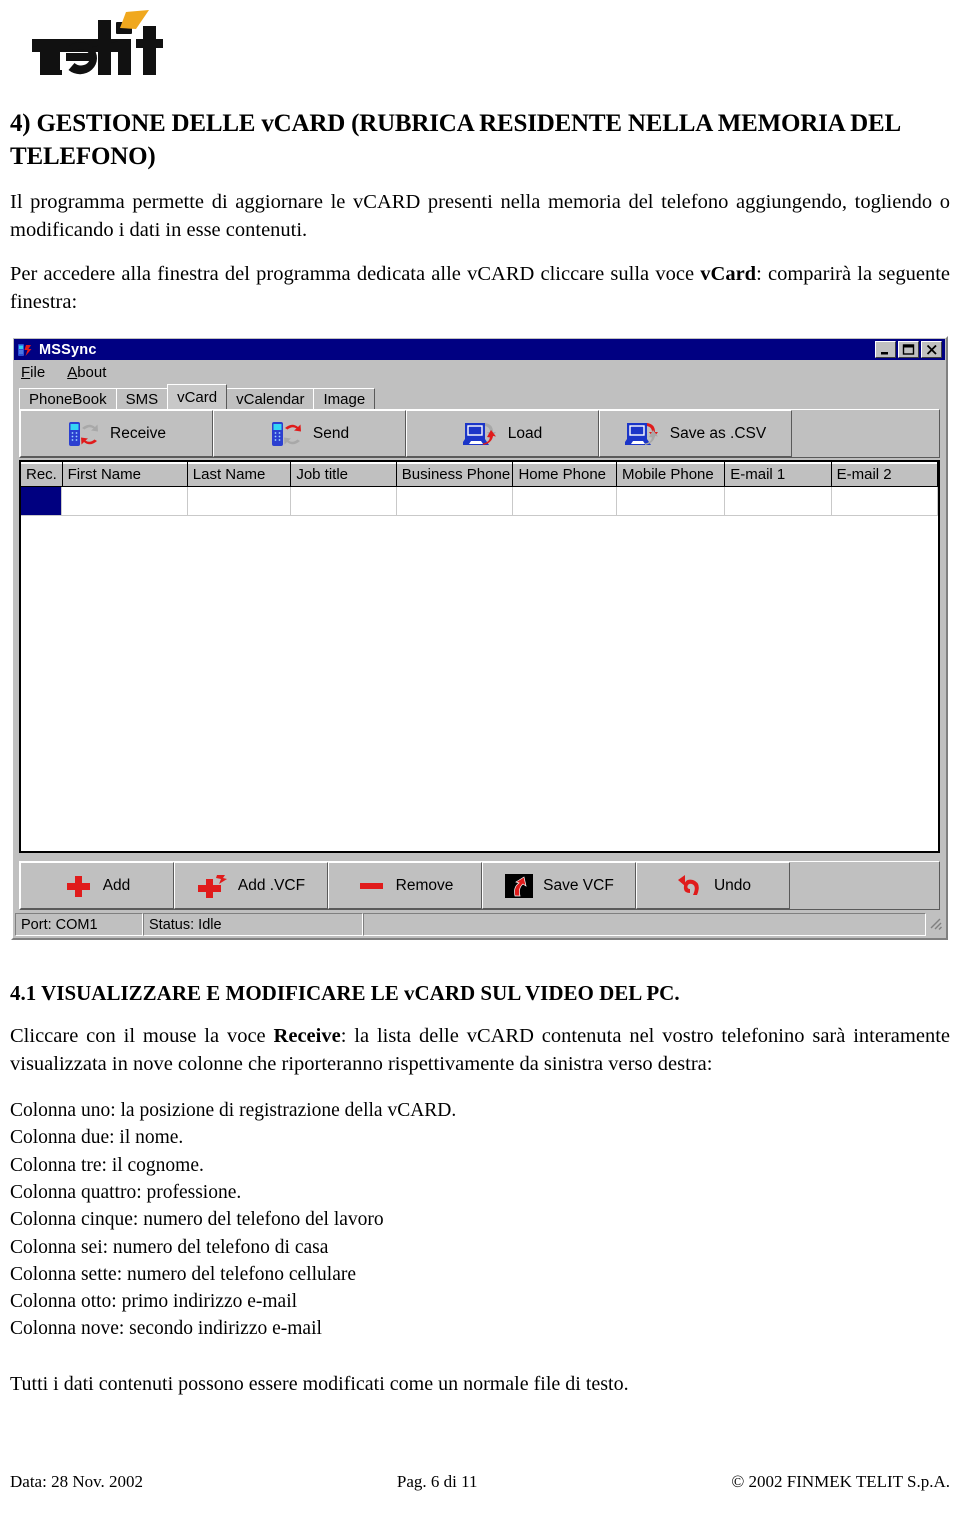 The image size is (960, 1519). What do you see at coordinates (565, 474) in the screenshot?
I see `column-header-home-phone: Home Phone` at bounding box center [565, 474].